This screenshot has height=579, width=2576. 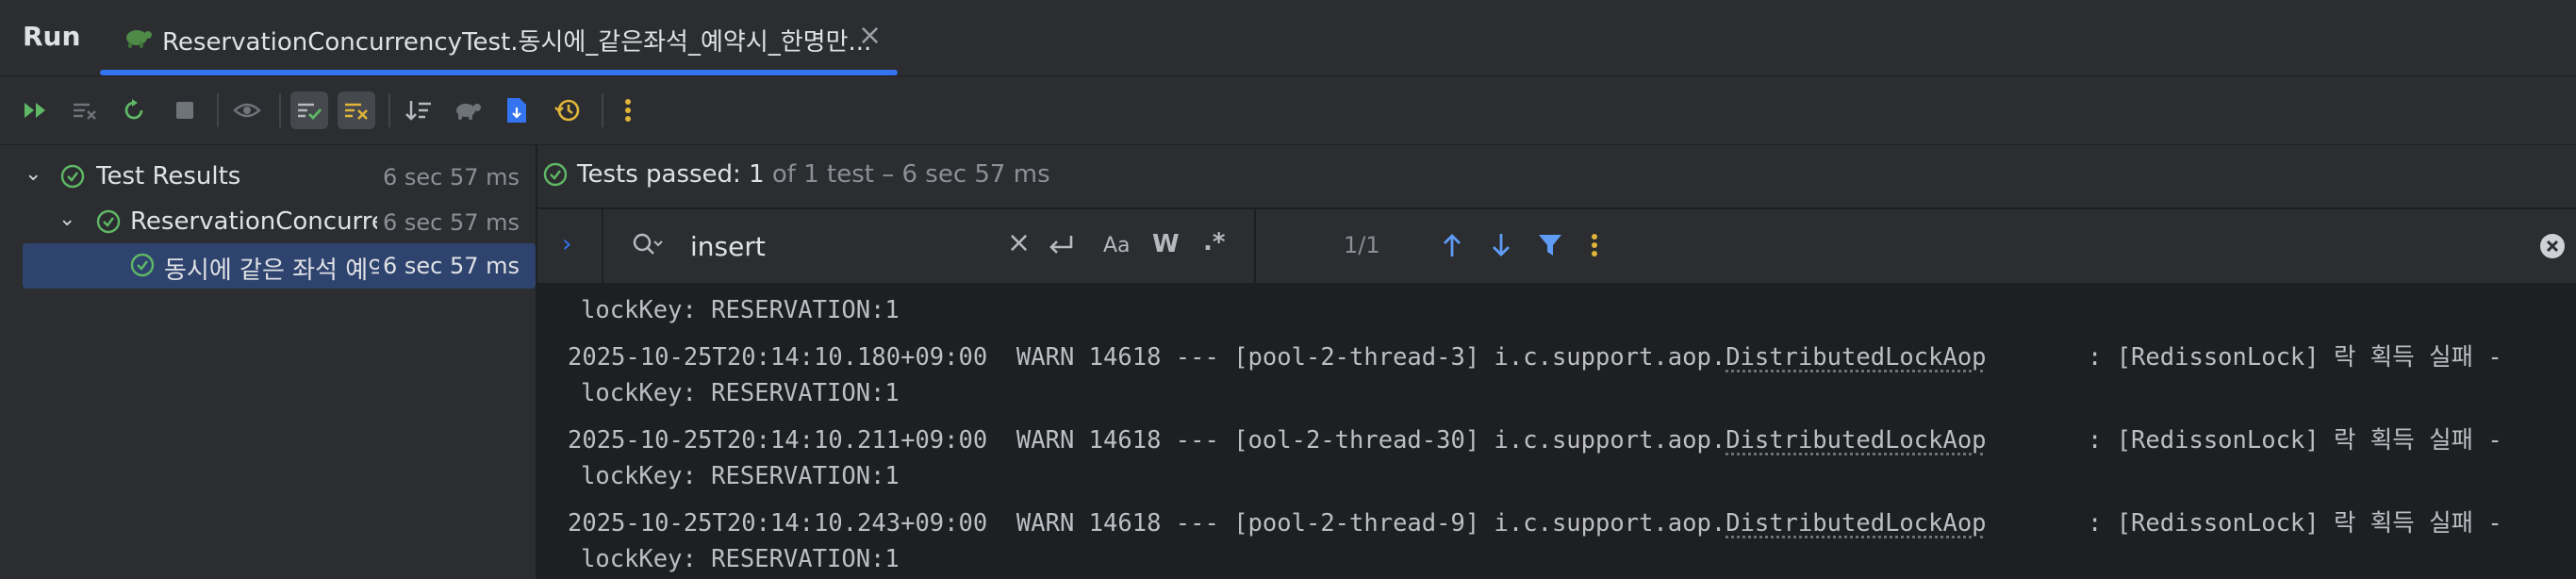 I want to click on eye-icon, so click(x=247, y=110).